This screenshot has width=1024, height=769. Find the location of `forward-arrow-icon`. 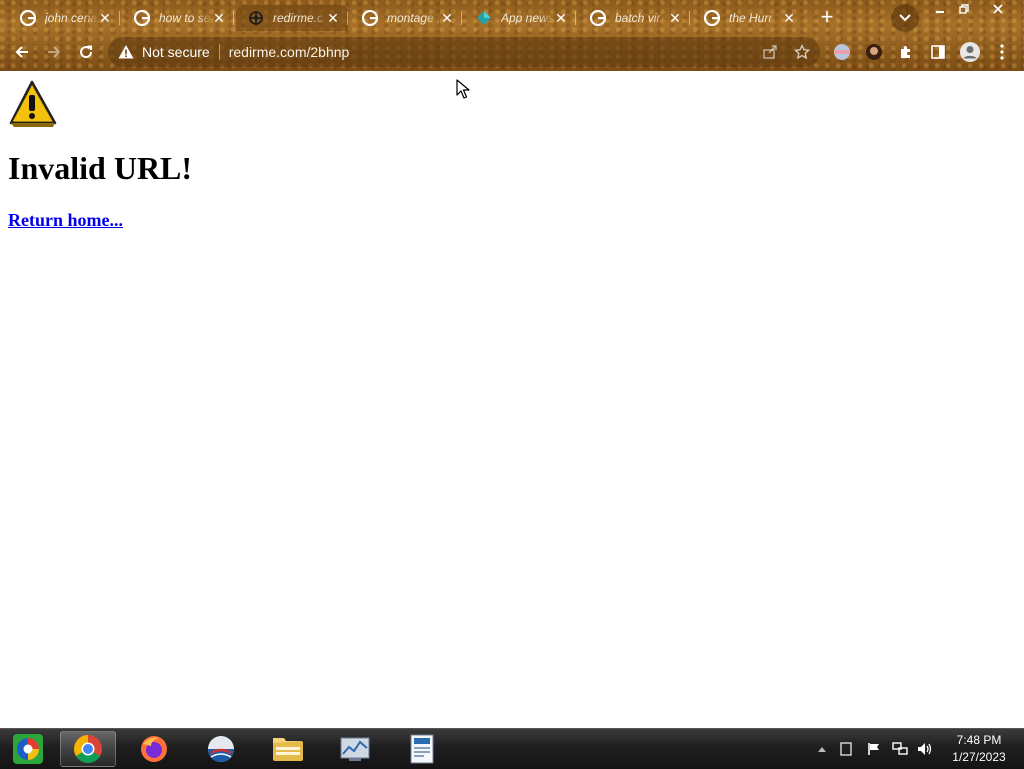

forward-arrow-icon is located at coordinates (54, 52).